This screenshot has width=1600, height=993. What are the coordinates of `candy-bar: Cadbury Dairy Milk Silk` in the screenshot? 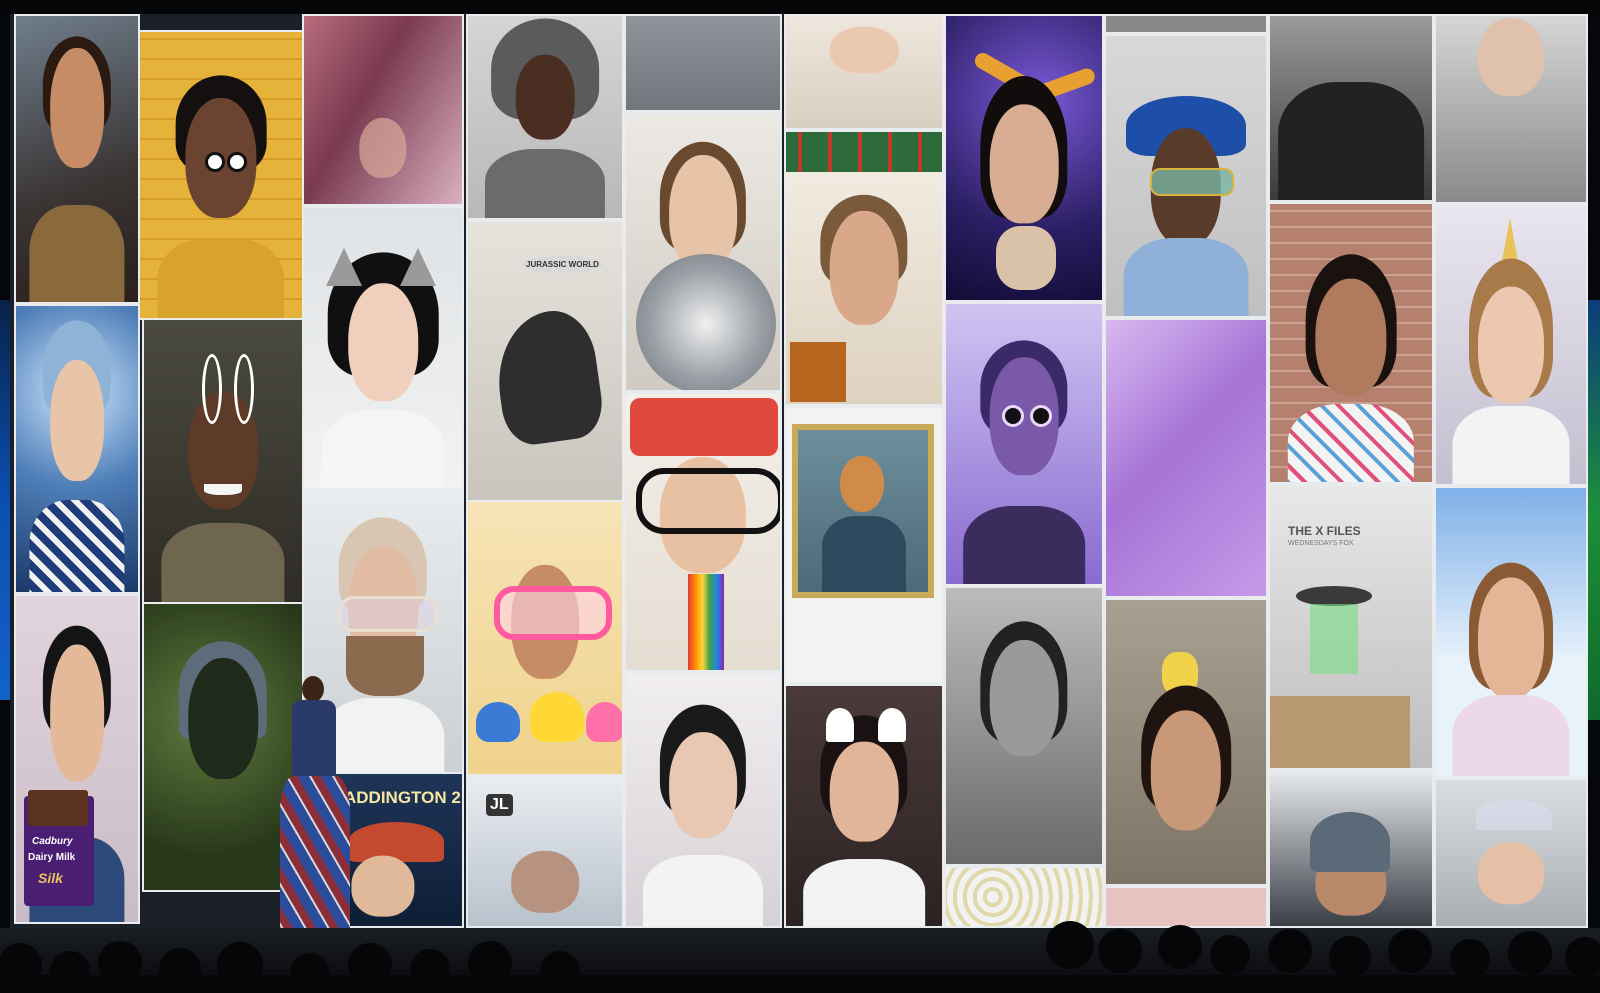 It's located at (59, 848).